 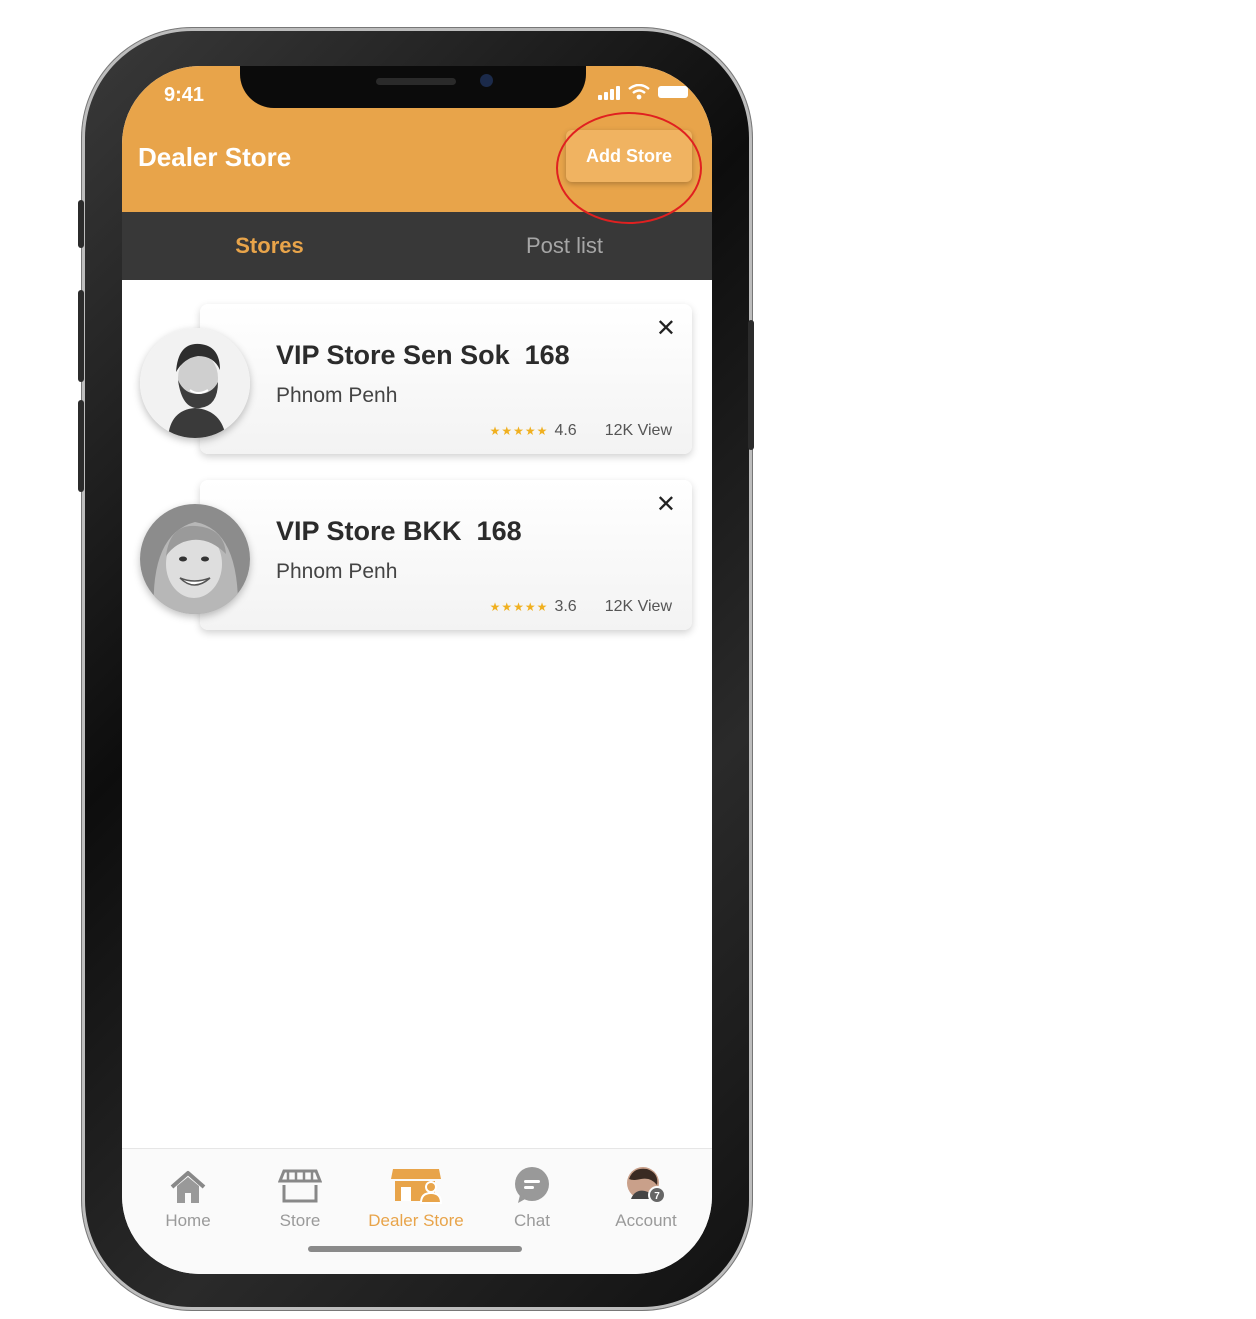 I want to click on status-time: 9:41, so click(x=184, y=95).